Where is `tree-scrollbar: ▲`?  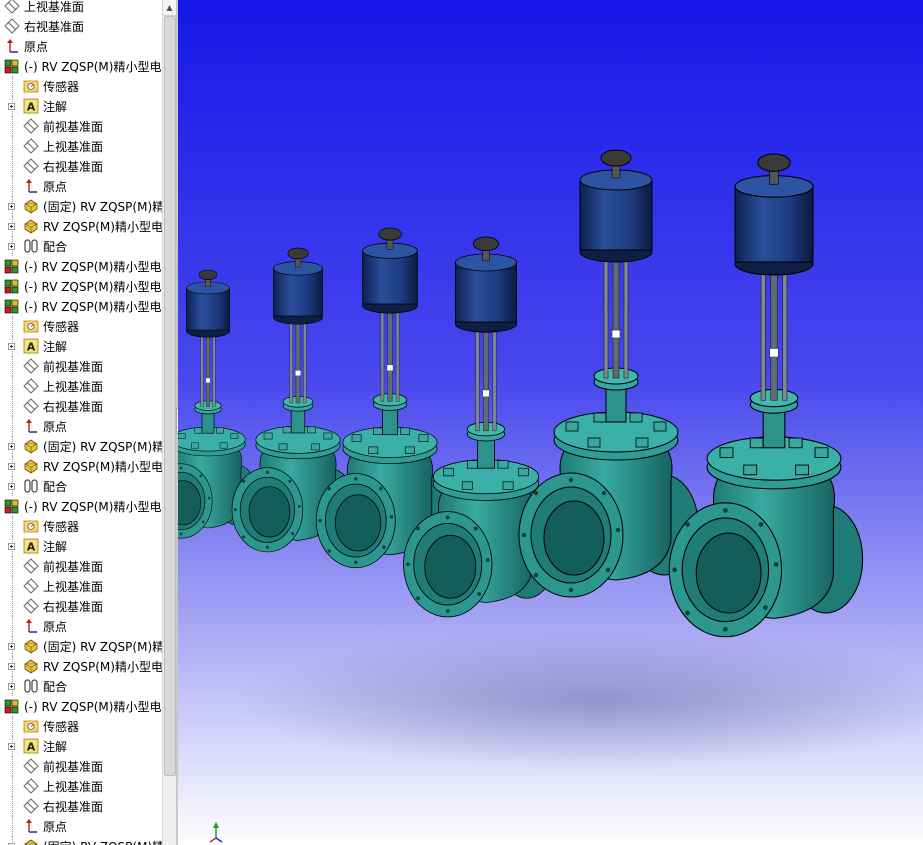 tree-scrollbar: ▲ is located at coordinates (169, 422).